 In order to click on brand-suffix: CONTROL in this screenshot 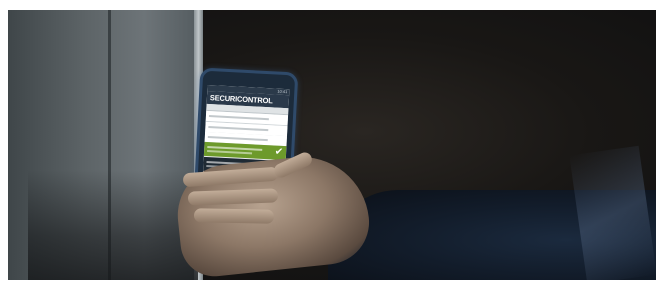, I will do `click(254, 100)`.